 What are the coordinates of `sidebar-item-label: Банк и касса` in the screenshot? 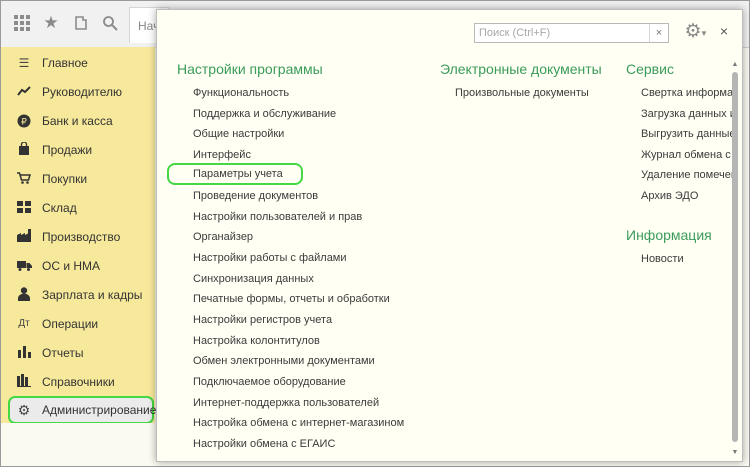 It's located at (77, 121).